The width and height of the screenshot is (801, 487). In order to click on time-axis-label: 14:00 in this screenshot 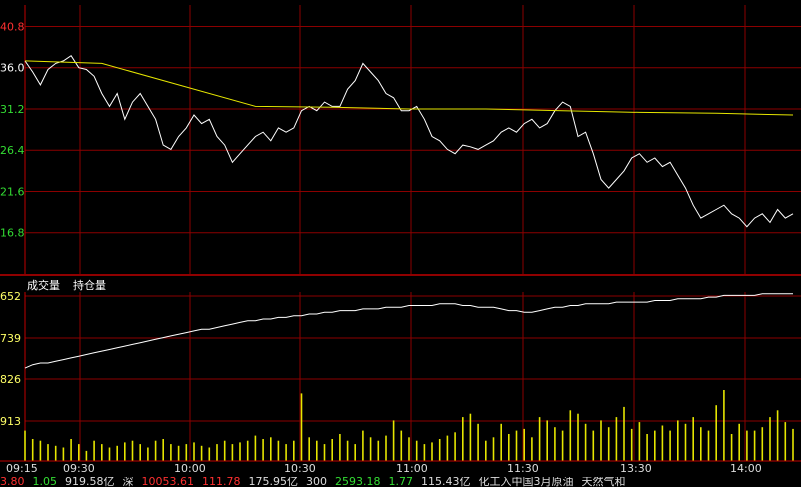, I will do `click(746, 468)`.